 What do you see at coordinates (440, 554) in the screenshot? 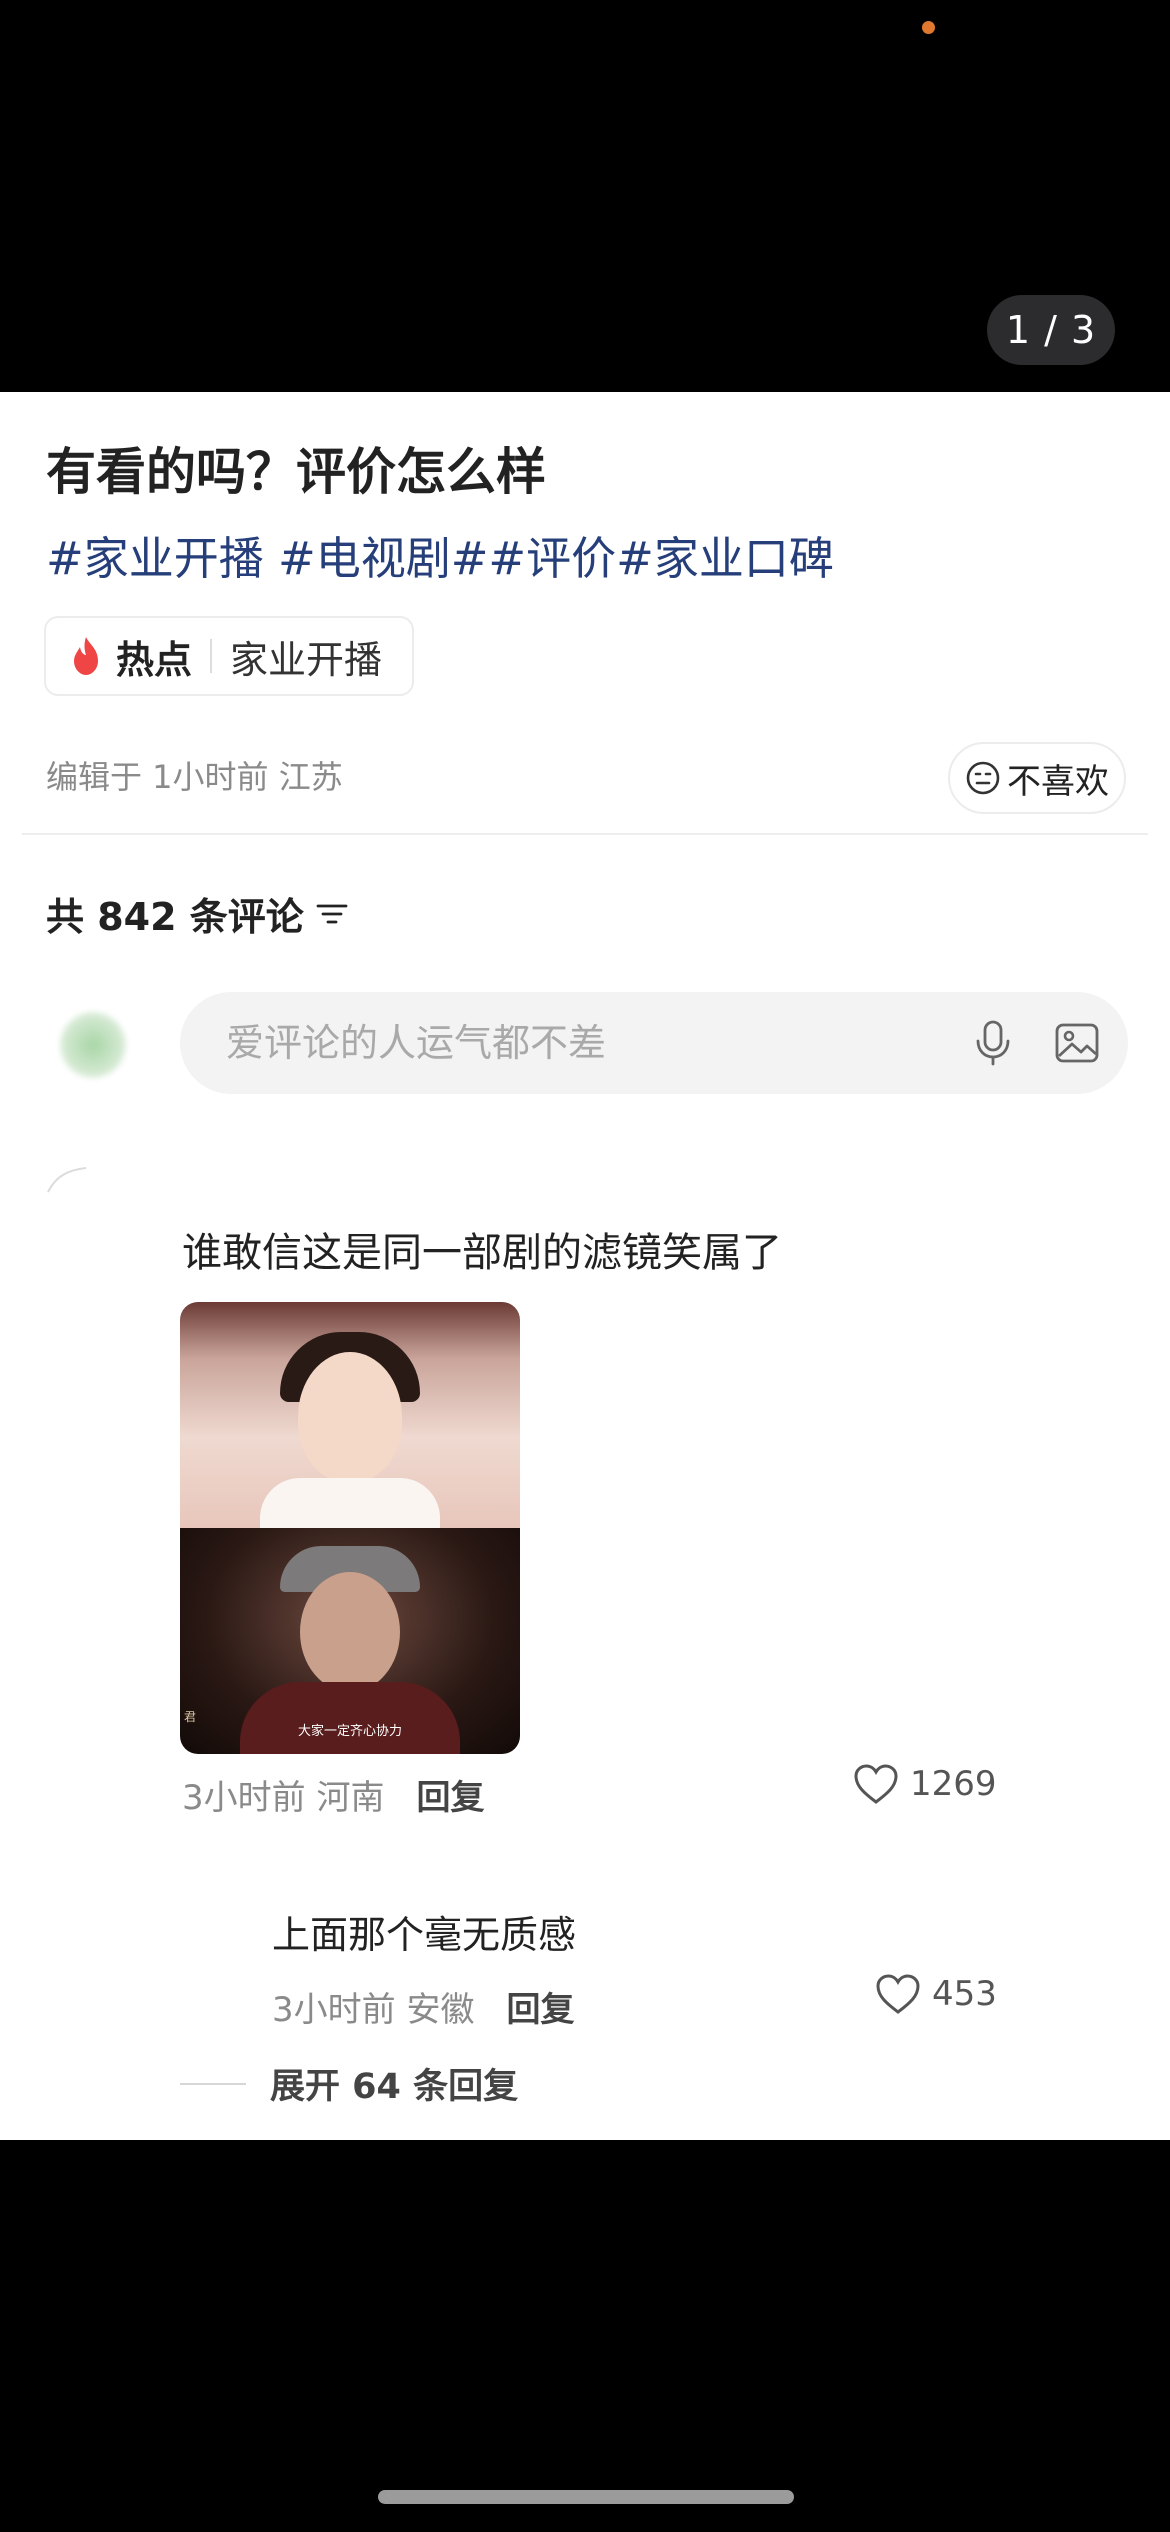
I see `post-hashtags: #家业开播 #电视剧##评价#家业口碑` at bounding box center [440, 554].